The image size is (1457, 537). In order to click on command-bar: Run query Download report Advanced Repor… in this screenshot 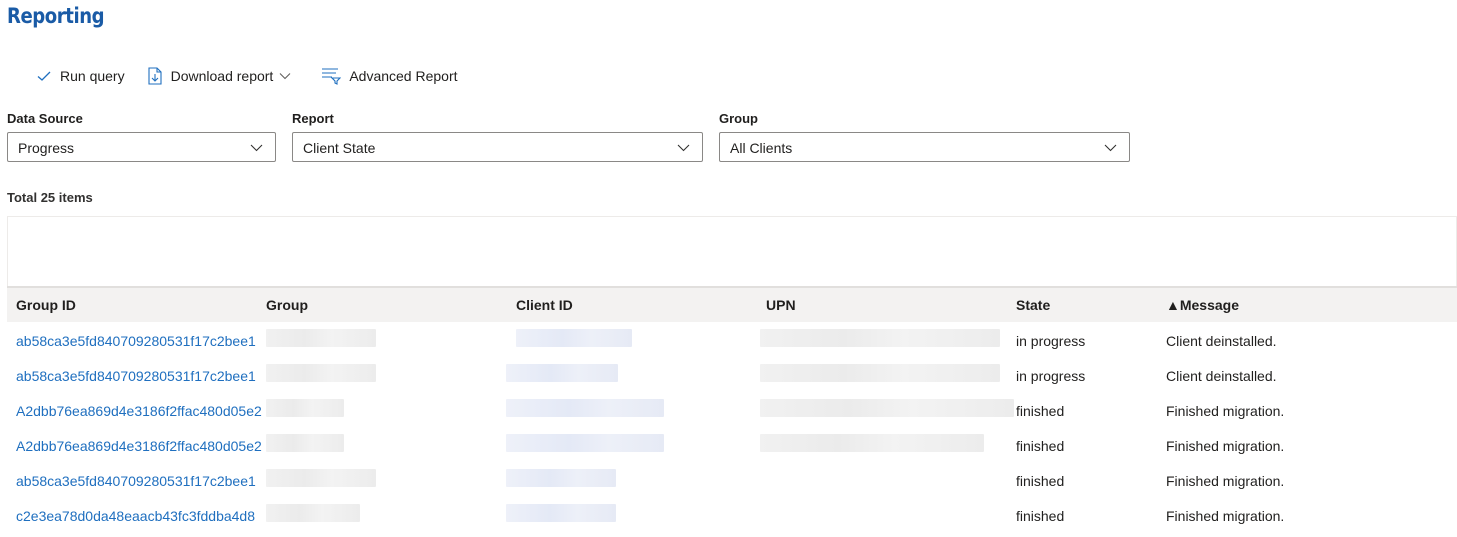, I will do `click(258, 76)`.